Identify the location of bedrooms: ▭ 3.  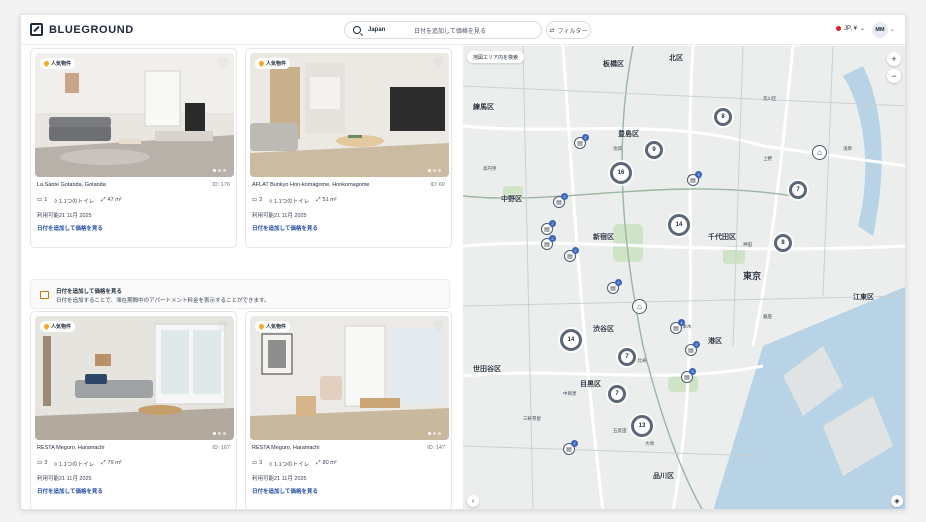
(42, 463).